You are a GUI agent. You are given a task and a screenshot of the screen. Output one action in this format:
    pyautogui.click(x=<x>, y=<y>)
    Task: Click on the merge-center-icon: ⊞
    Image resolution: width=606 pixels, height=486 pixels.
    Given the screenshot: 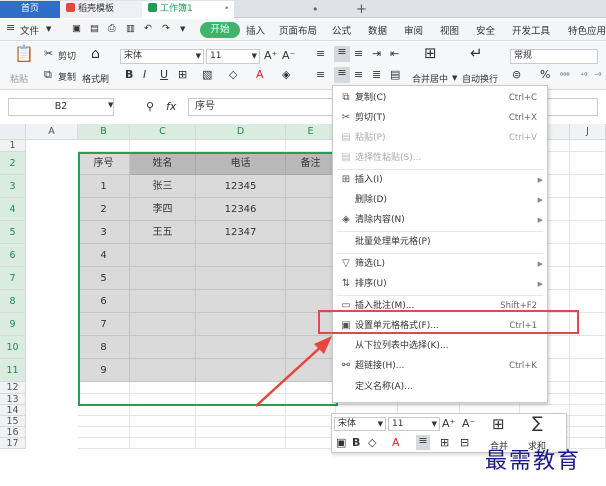 What is the action you would take?
    pyautogui.click(x=430, y=53)
    